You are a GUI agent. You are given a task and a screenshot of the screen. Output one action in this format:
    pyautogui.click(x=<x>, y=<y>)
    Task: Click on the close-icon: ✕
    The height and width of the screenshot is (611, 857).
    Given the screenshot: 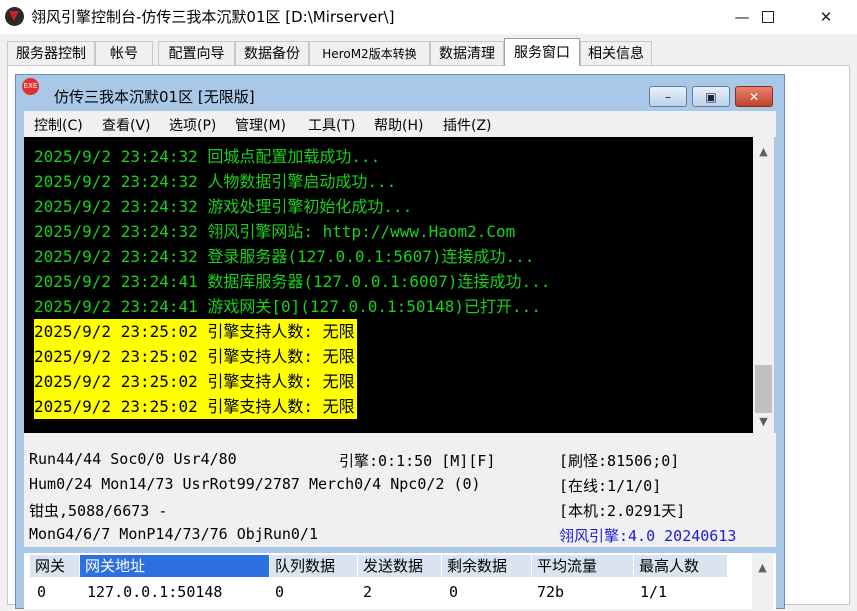 What is the action you would take?
    pyautogui.click(x=826, y=17)
    